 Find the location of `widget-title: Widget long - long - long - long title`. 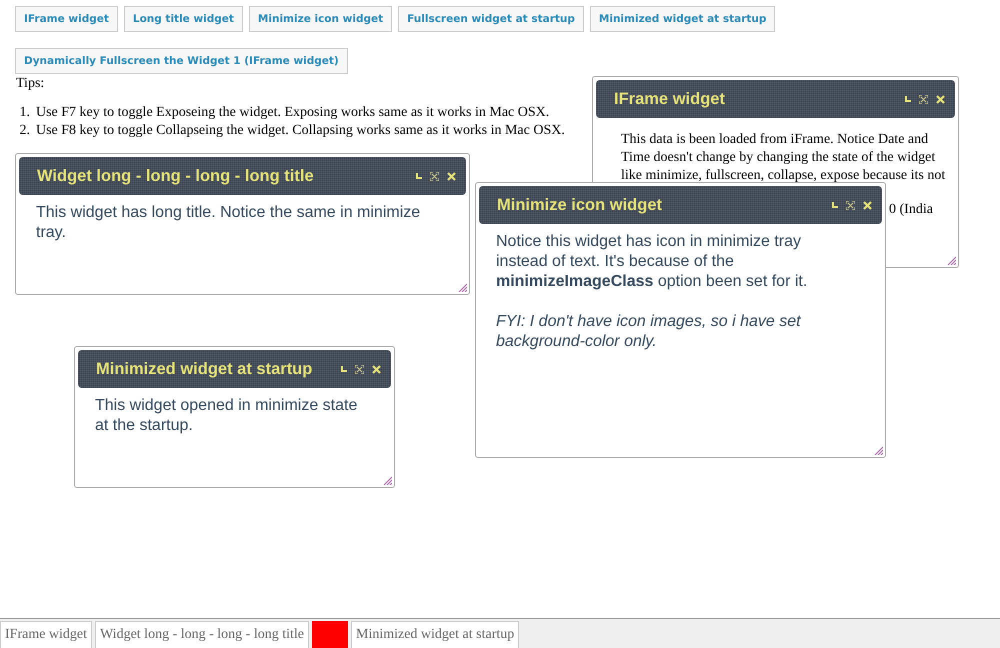

widget-title: Widget long - long - long - long title is located at coordinates (176, 176).